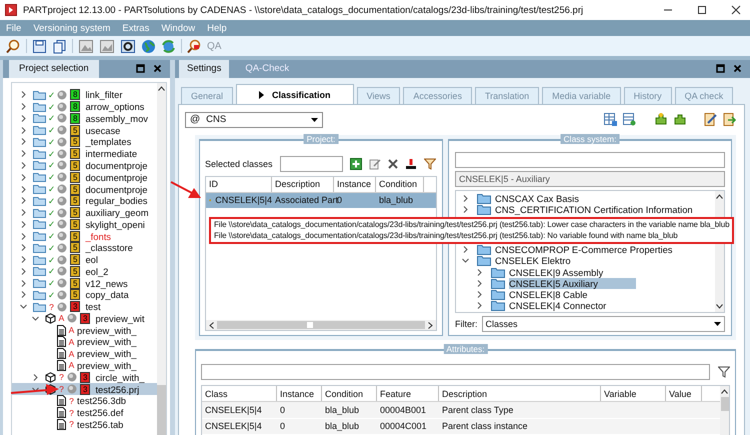 Image resolution: width=750 pixels, height=435 pixels. I want to click on tooltip-line: File \\store\data_catalogs_documentation/catalogs/23d-libs/training/test/test256.prj (test256.tab): Lower case characters in the variable name bla_blub, so click(472, 225).